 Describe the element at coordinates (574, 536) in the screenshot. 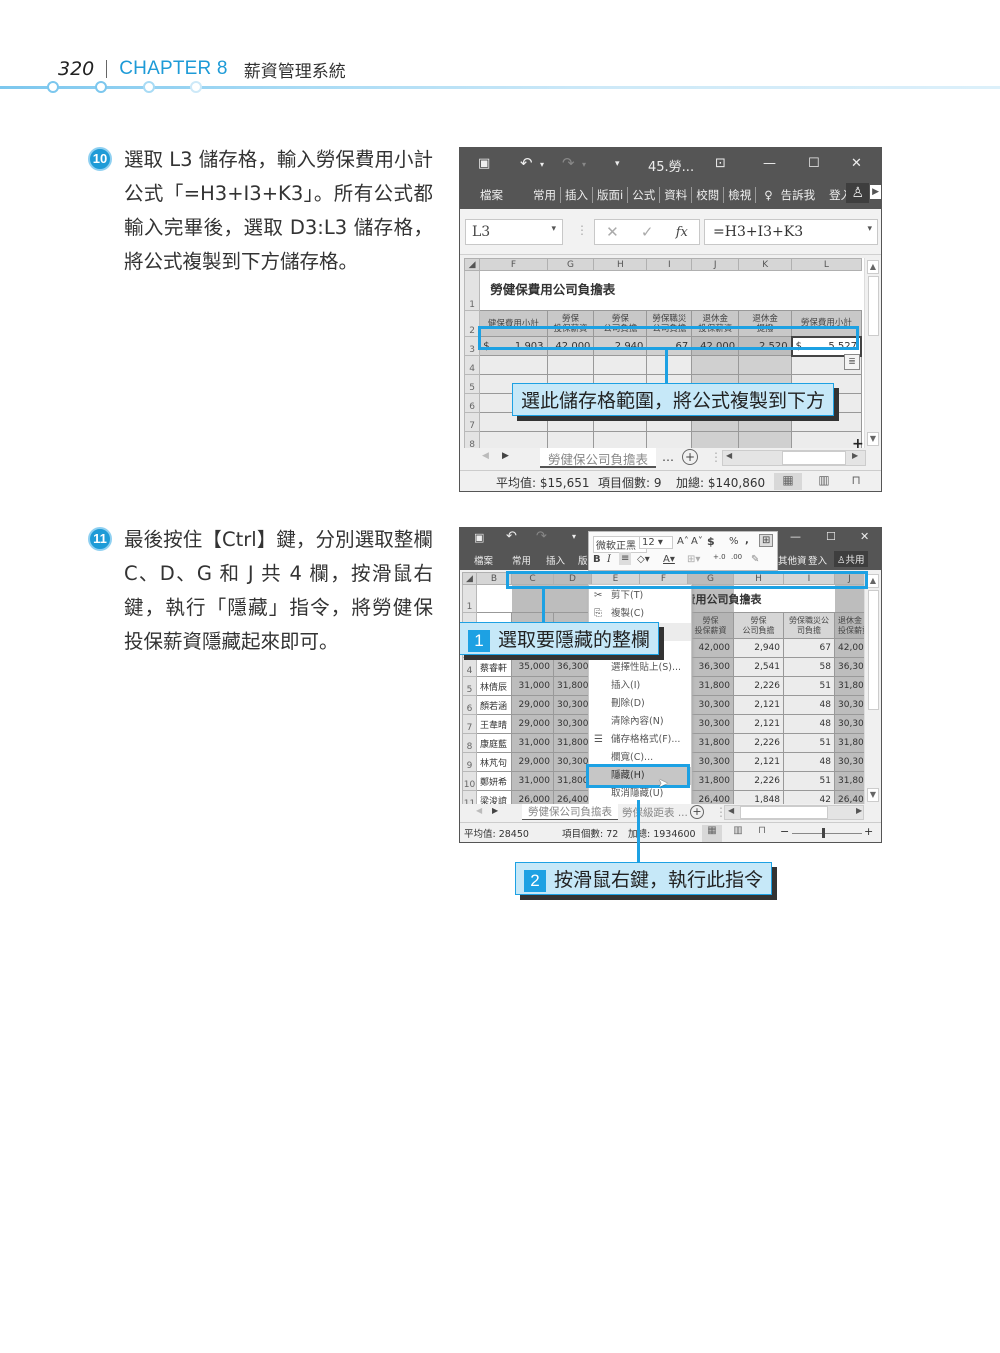

I see `customize-icon: ▾` at that location.